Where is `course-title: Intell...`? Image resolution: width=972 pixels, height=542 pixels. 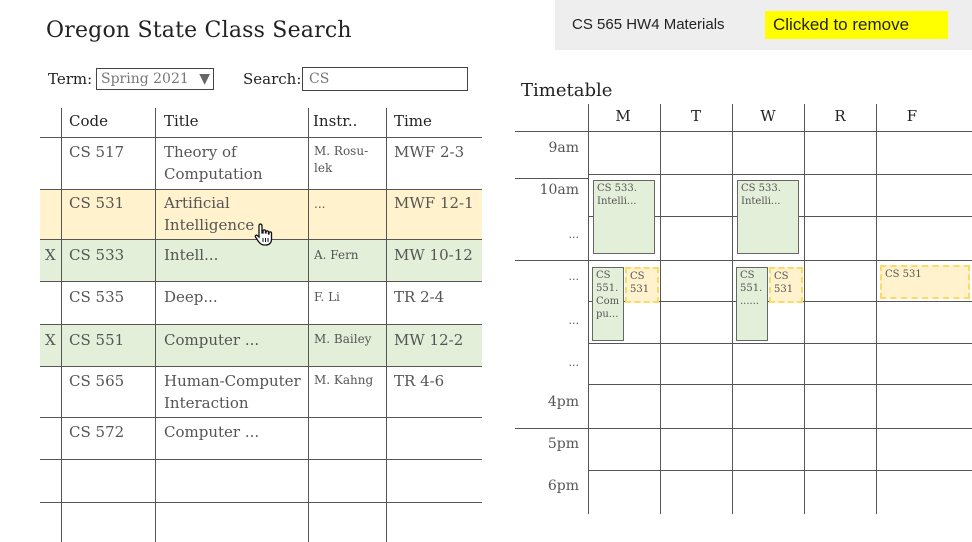 course-title: Intell... is located at coordinates (191, 255).